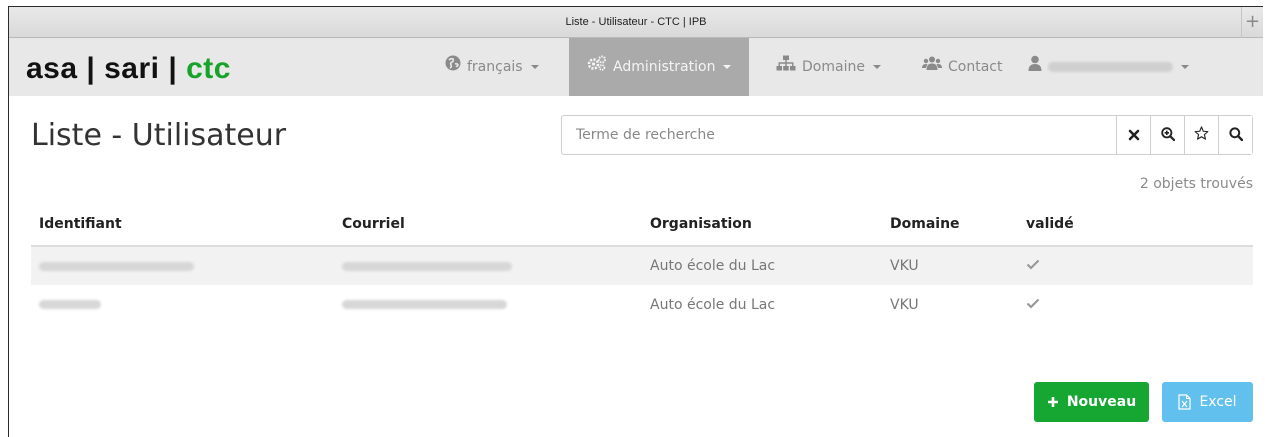  I want to click on new-button-label: Nouveau, so click(1101, 402).